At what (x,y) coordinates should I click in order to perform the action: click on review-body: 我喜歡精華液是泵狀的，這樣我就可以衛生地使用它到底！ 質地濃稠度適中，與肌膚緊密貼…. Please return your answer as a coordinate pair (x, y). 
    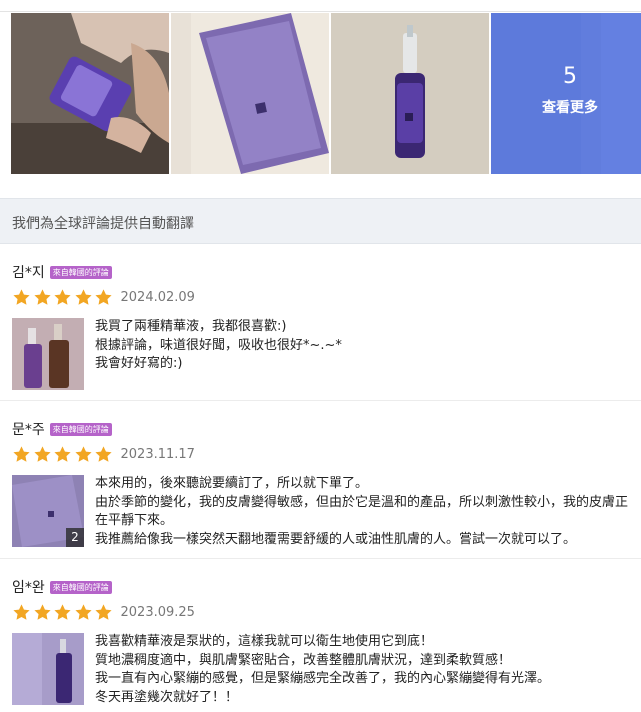
    Looking at the image, I should click on (365, 670).